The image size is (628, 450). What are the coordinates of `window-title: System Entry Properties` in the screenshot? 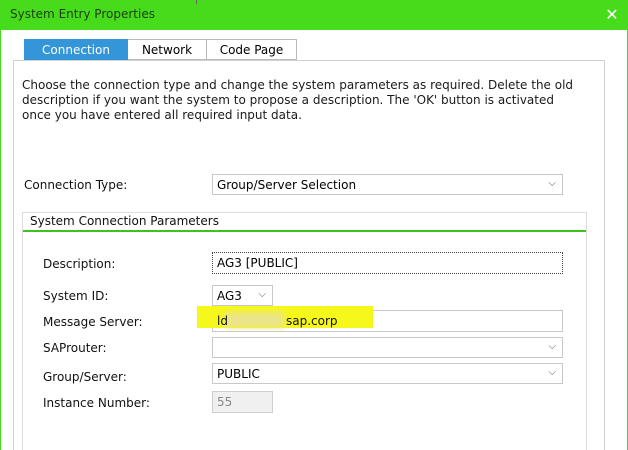 It's located at (82, 14).